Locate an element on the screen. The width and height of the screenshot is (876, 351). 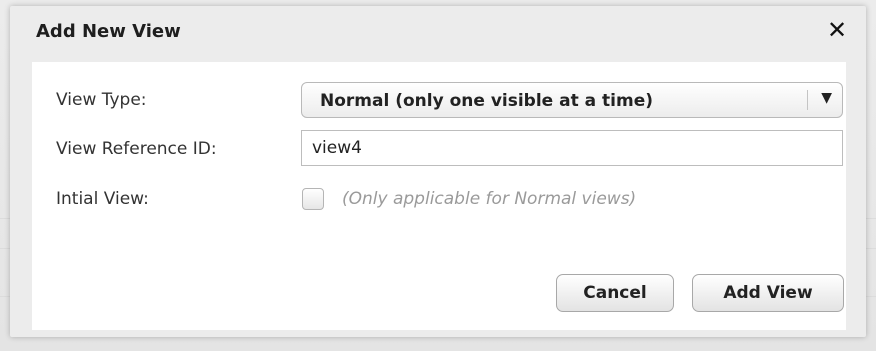
add-view-button: Add View is located at coordinates (768, 293).